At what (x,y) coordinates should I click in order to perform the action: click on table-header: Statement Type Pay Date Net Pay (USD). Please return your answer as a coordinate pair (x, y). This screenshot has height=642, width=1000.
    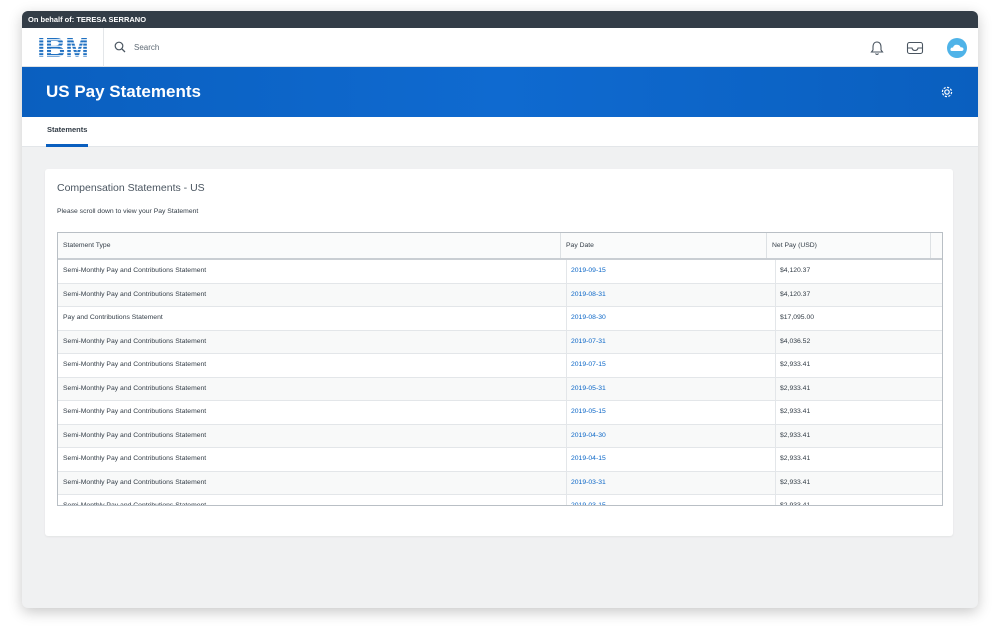
    Looking at the image, I should click on (500, 246).